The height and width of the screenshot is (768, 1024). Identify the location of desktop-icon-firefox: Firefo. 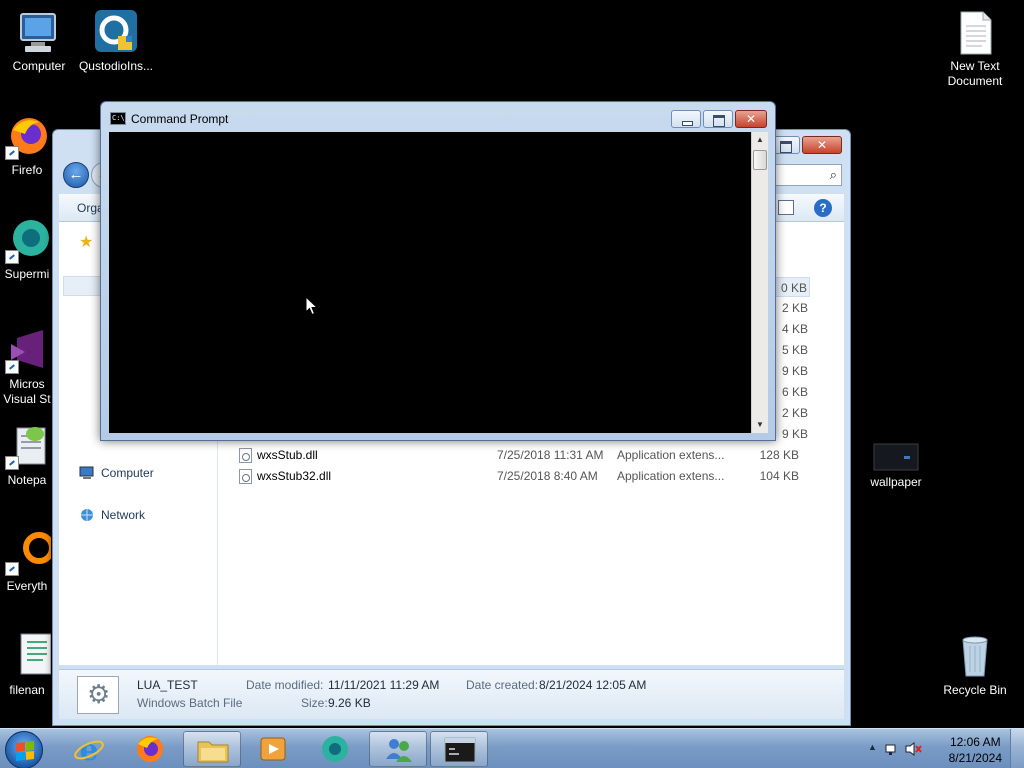
(27, 145).